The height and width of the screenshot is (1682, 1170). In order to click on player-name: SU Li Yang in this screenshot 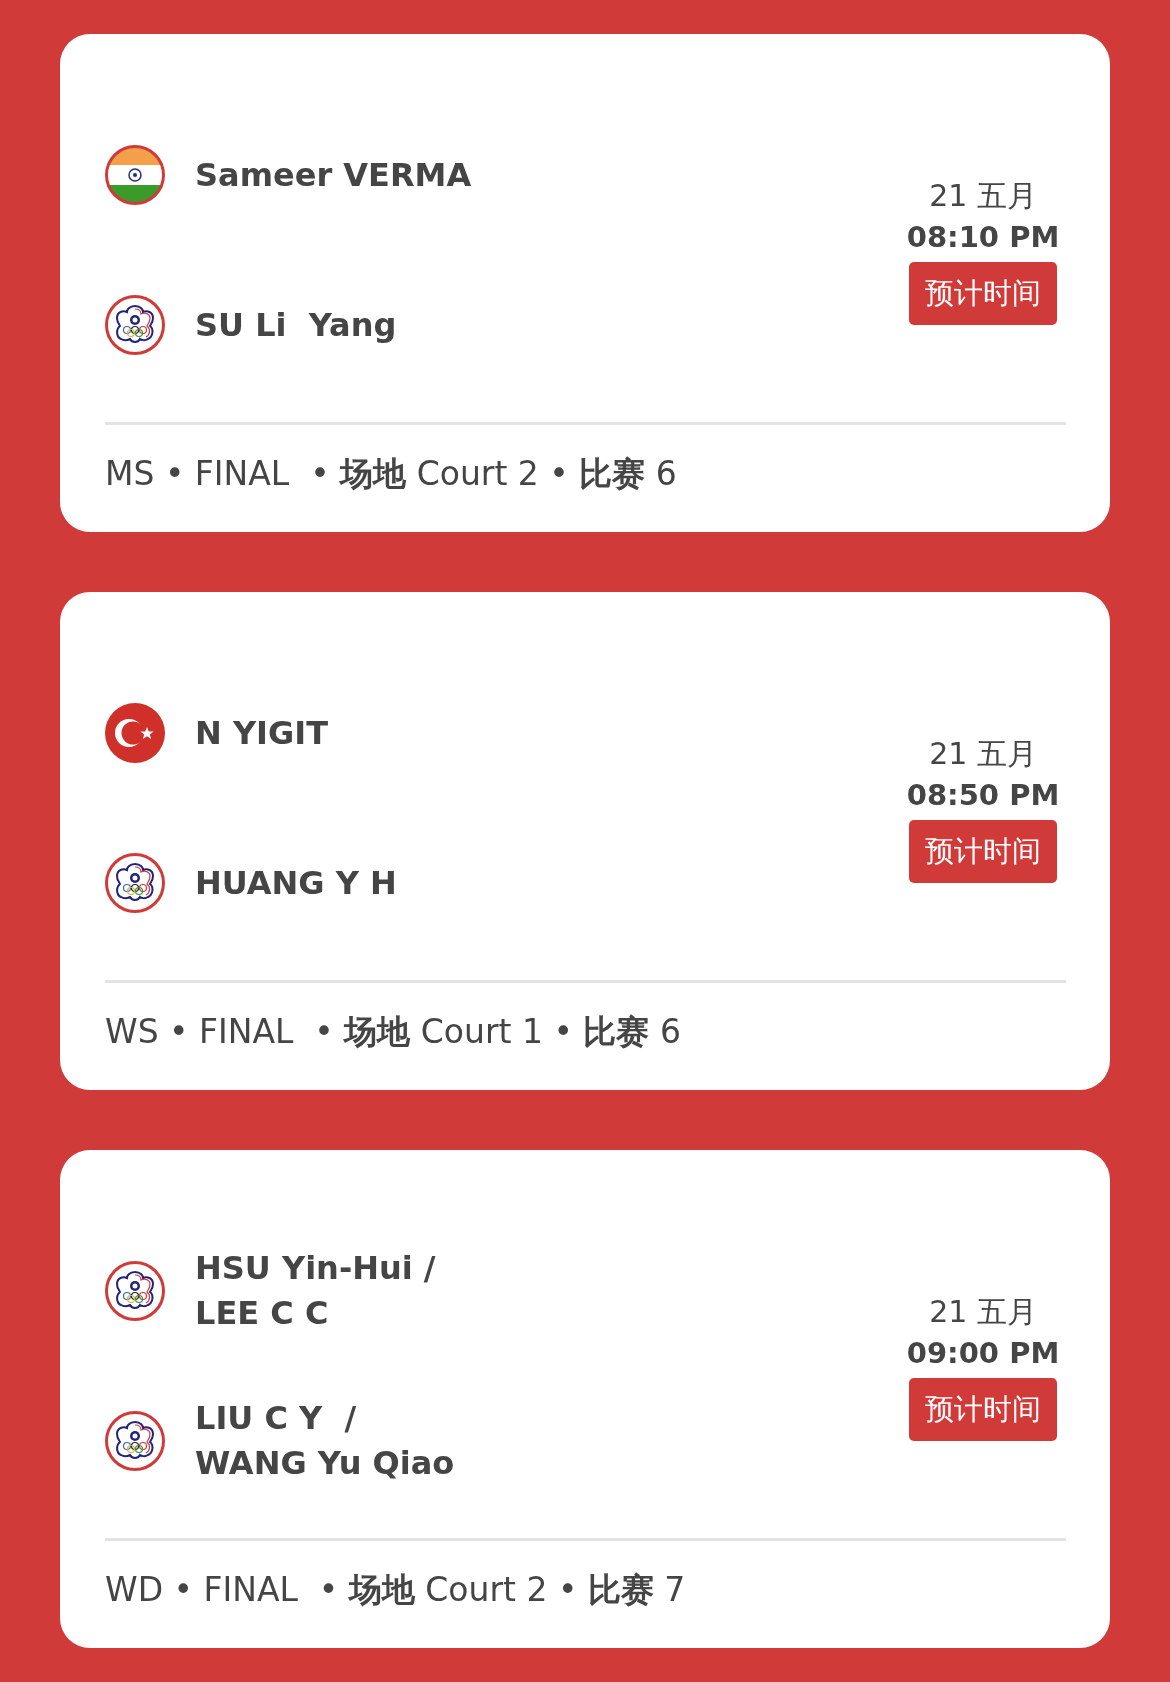, I will do `click(296, 325)`.